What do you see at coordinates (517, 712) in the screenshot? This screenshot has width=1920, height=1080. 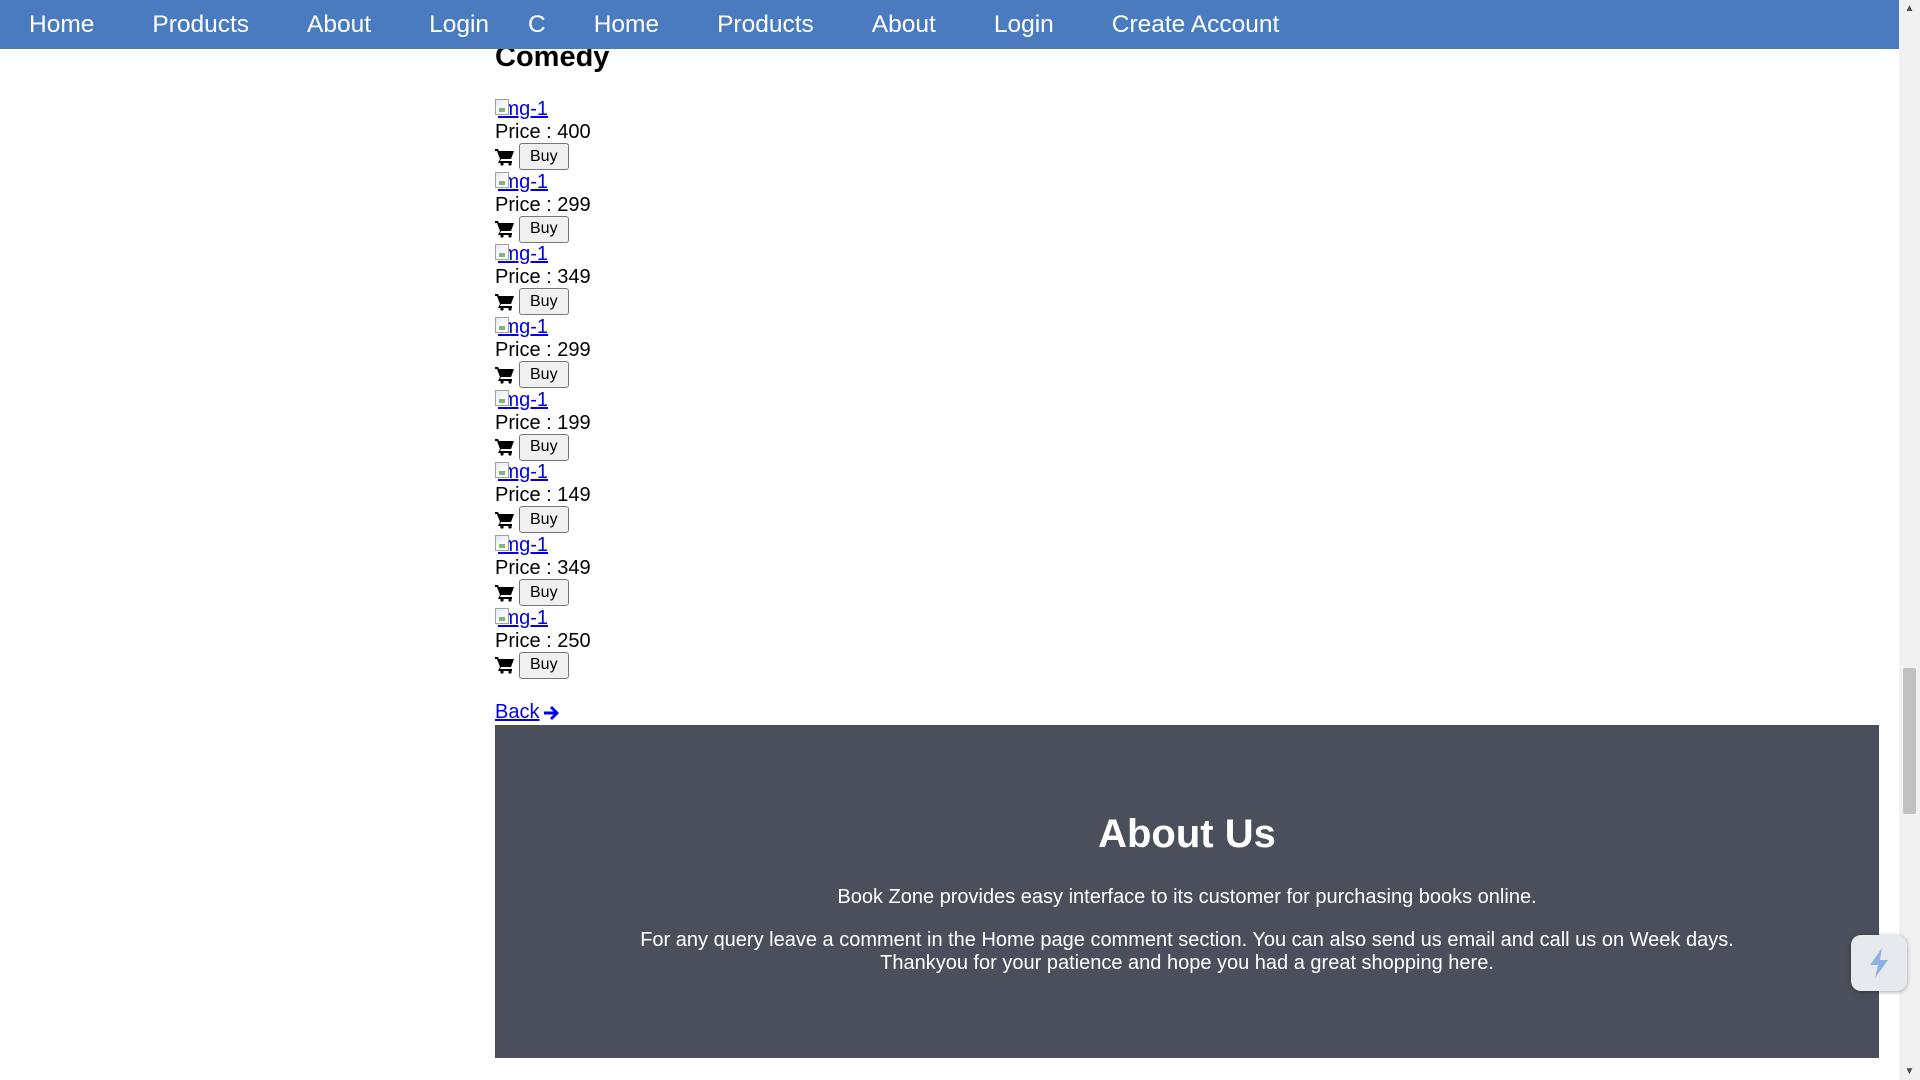 I see `back-link-label: Back` at bounding box center [517, 712].